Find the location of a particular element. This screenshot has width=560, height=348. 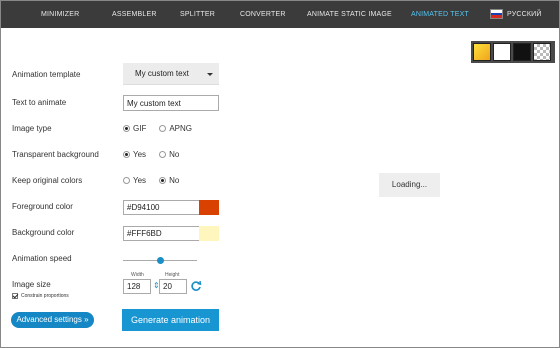

swatch-gradient is located at coordinates (482, 52).